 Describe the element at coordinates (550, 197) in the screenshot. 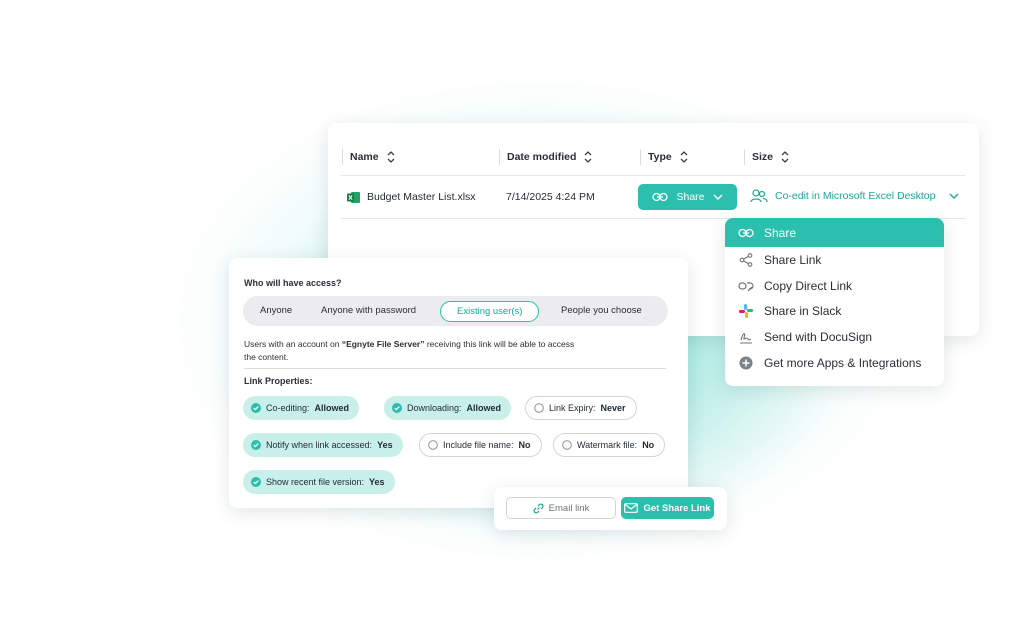

I see `date-modified: 7/14/2025 4:24 PM` at that location.